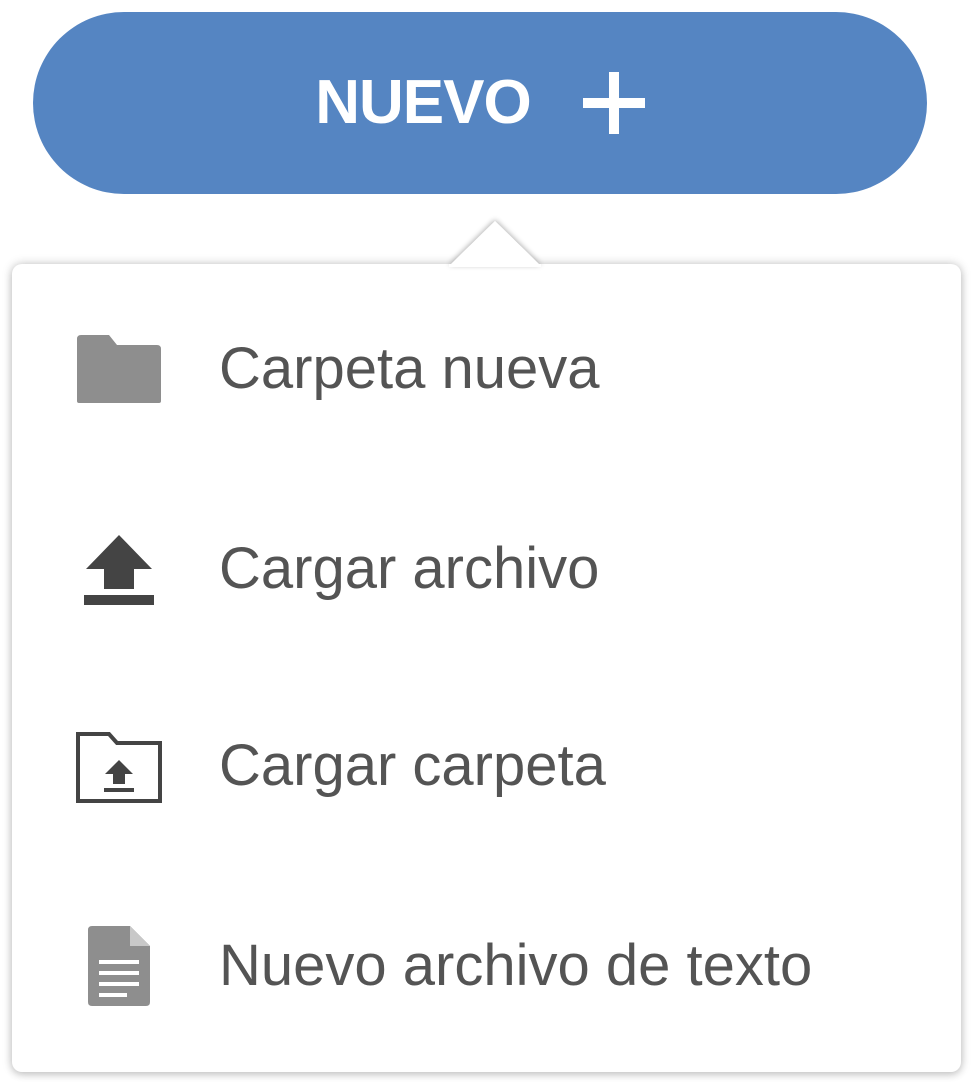  Describe the element at coordinates (516, 965) in the screenshot. I see `menu-item-label: Nuevo archivo de texto` at that location.